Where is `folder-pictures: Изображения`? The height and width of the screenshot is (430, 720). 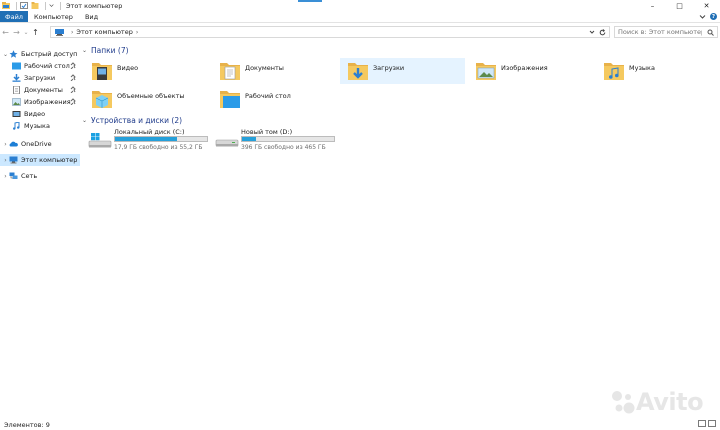
folder-pictures: Изображения is located at coordinates (530, 71).